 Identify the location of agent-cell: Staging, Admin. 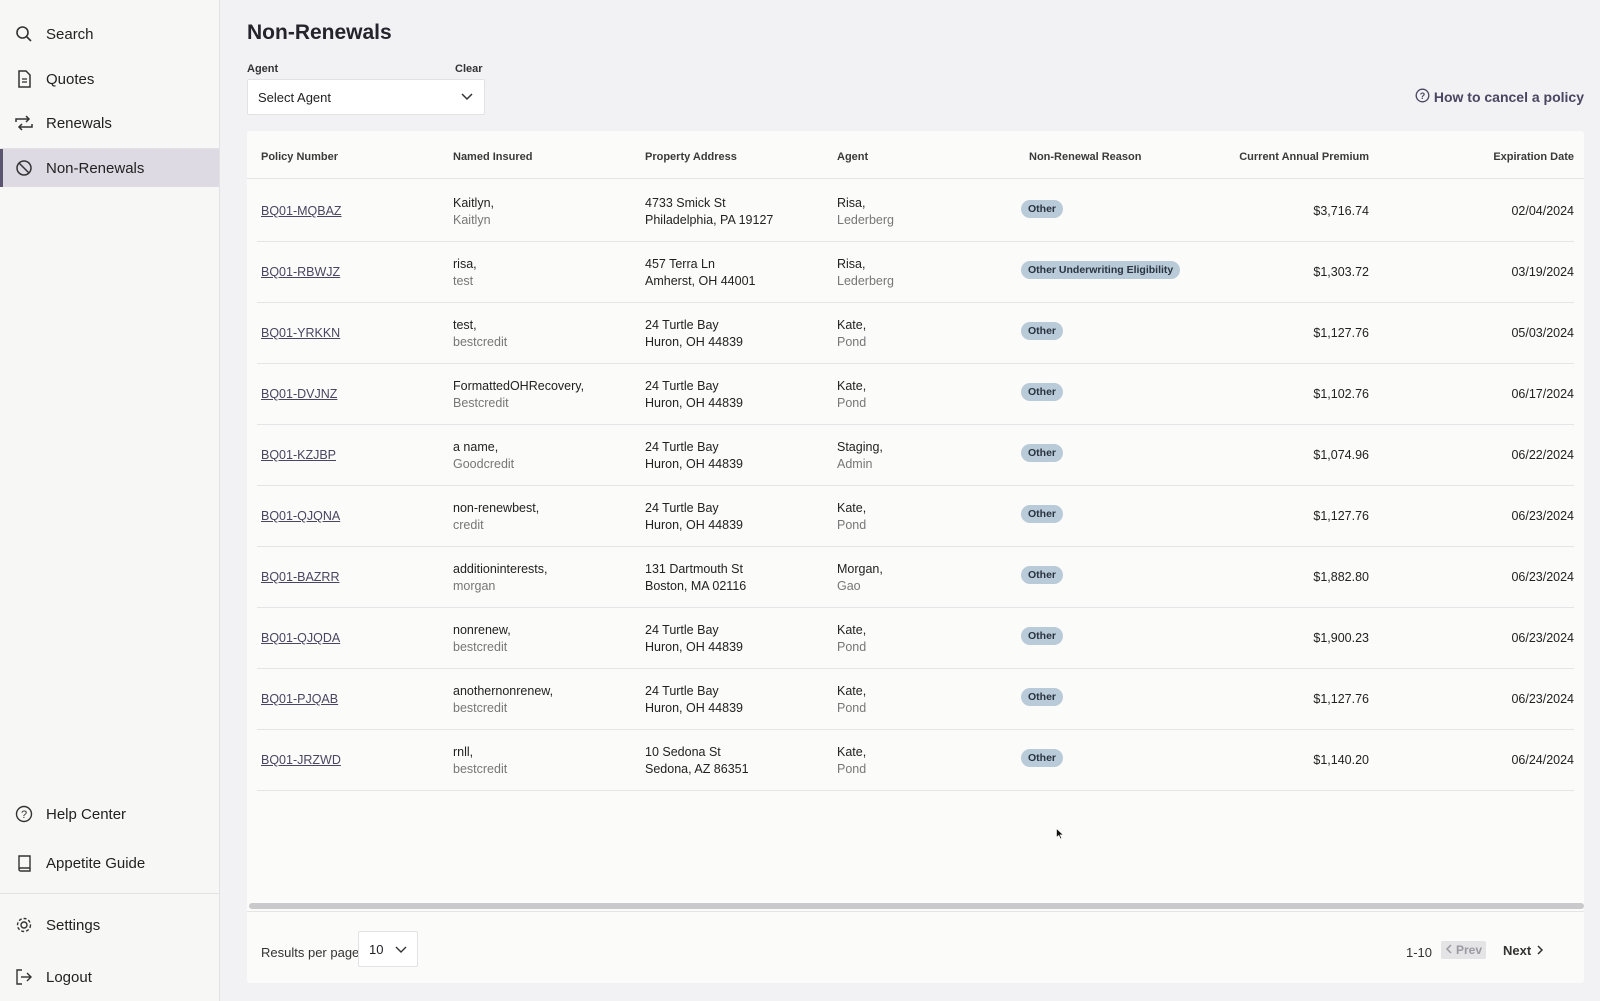
(860, 456).